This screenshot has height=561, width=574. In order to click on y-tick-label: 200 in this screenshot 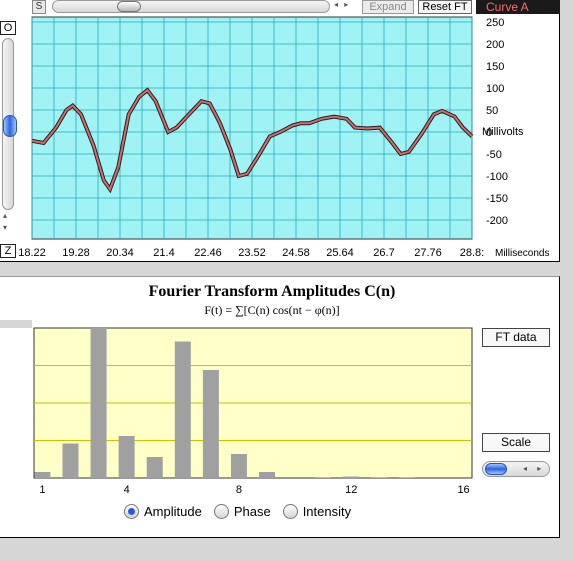, I will do `click(495, 45)`.